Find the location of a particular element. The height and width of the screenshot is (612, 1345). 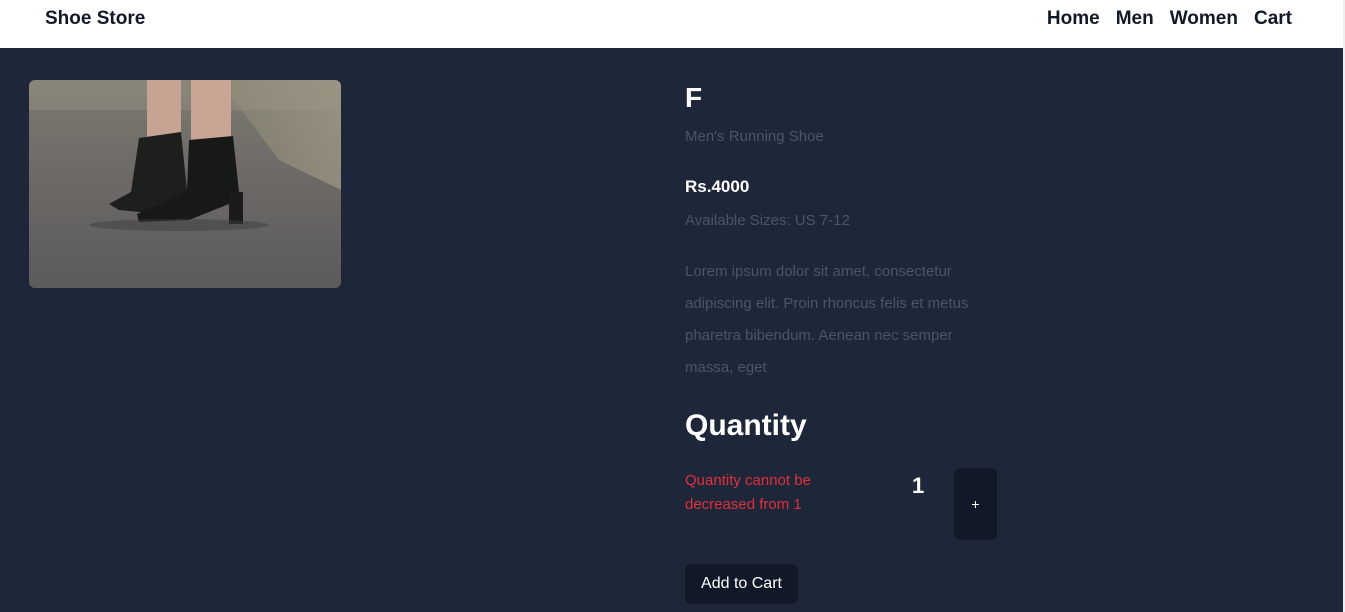

nav-links: Home Men Women Cart is located at coordinates (1169, 19).